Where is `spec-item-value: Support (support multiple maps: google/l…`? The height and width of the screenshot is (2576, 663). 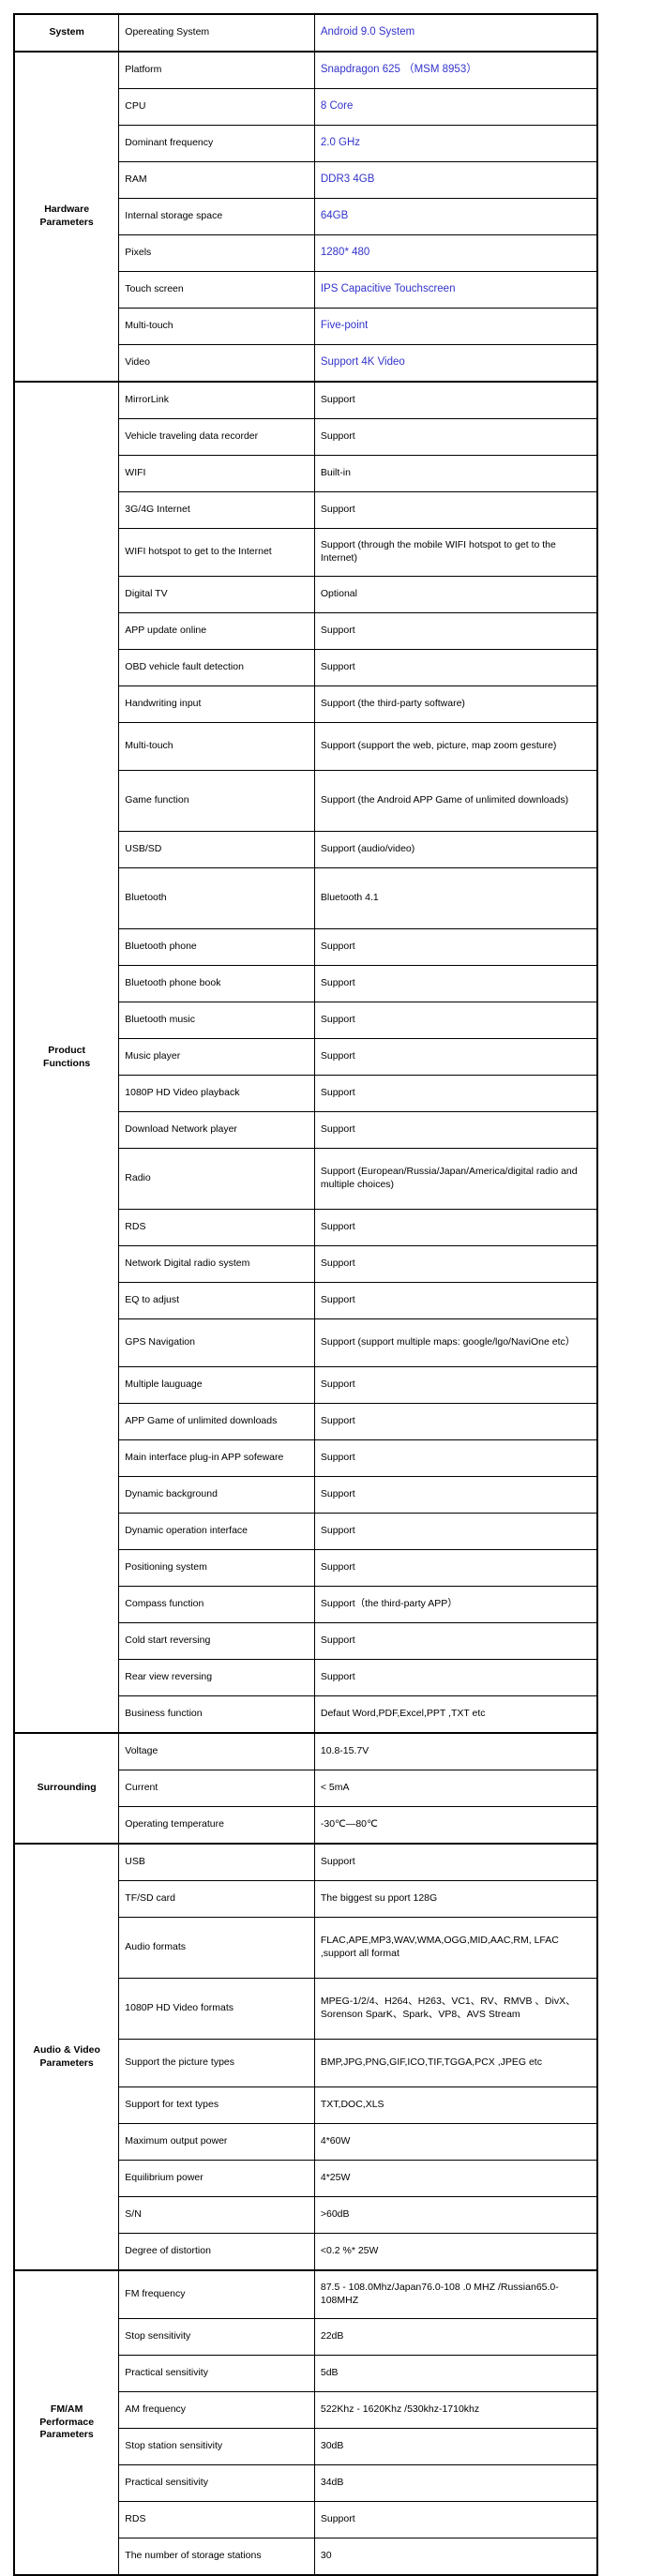
spec-item-value: Support (support multiple maps: google/l… is located at coordinates (455, 1342).